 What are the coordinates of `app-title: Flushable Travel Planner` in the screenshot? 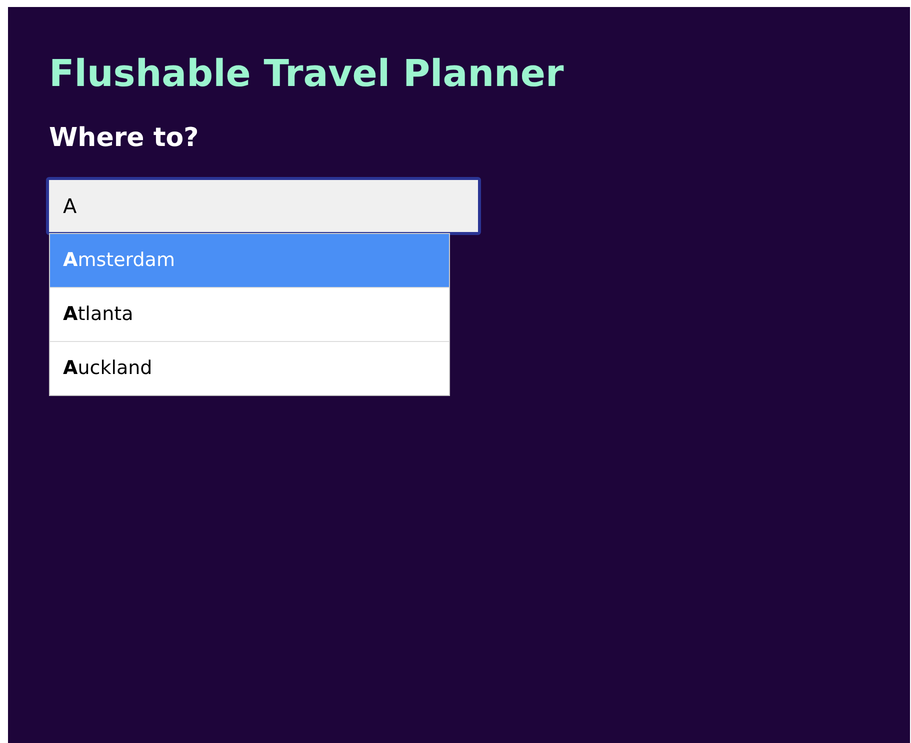 It's located at (307, 74).